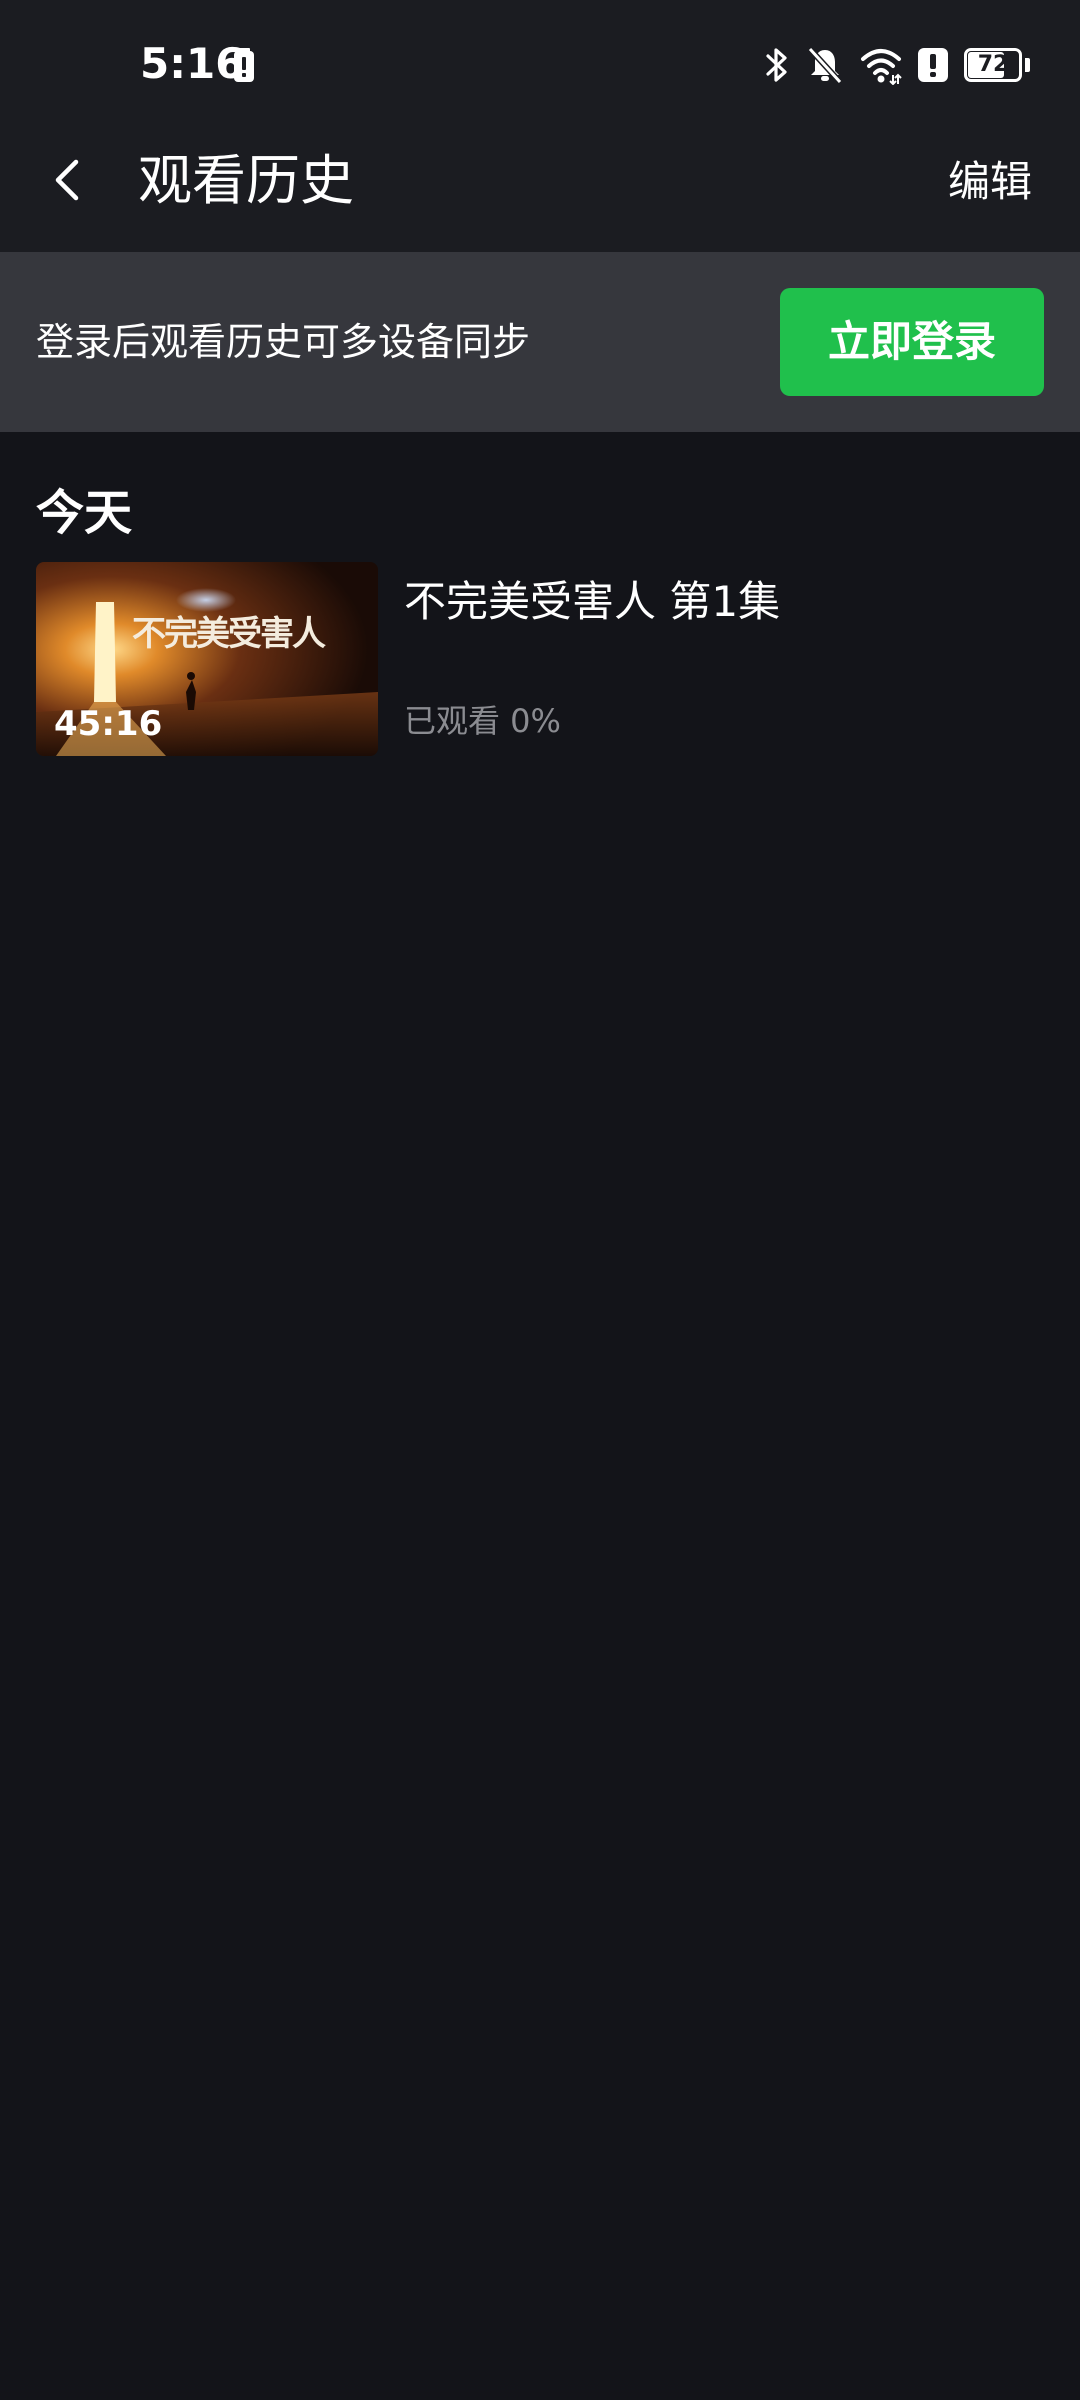 This screenshot has width=1080, height=2400. Describe the element at coordinates (283, 342) in the screenshot. I see `login-prompt: 登录后观看历史可多设备同步` at that location.